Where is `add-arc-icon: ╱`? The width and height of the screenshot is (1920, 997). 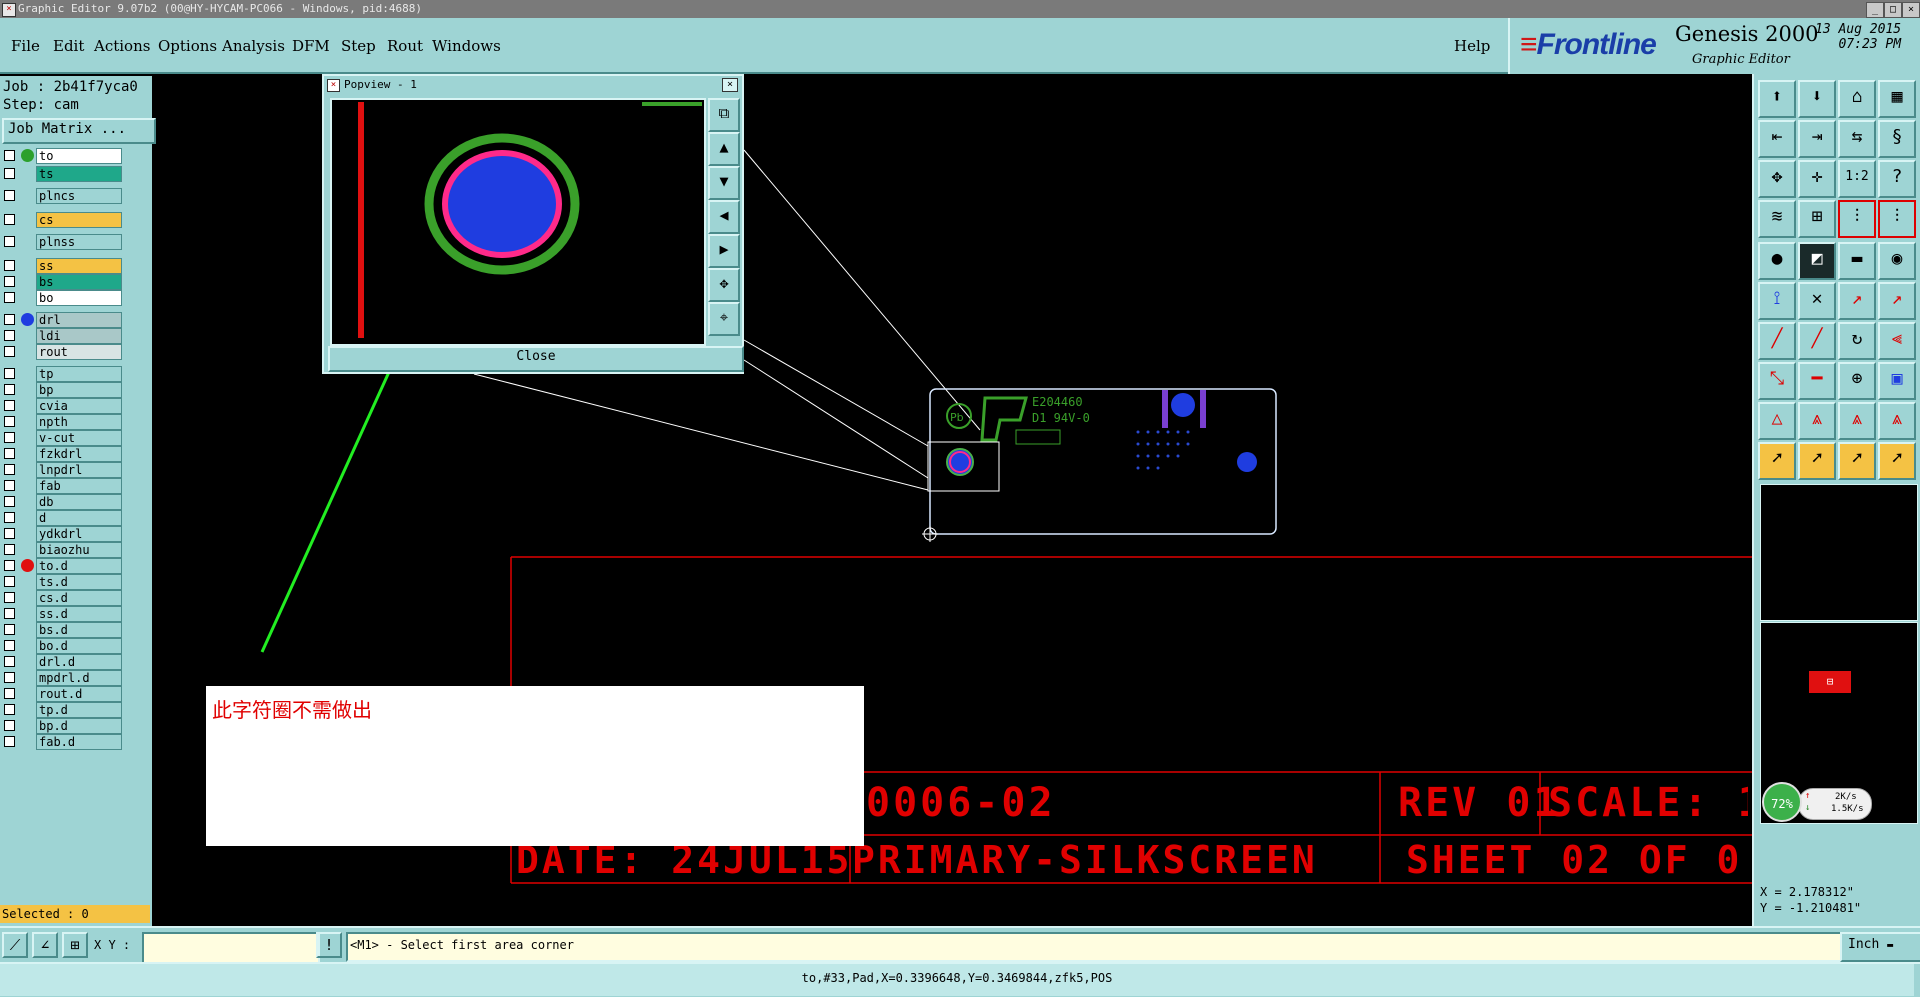
add-arc-icon: ╱ is located at coordinates (1817, 341).